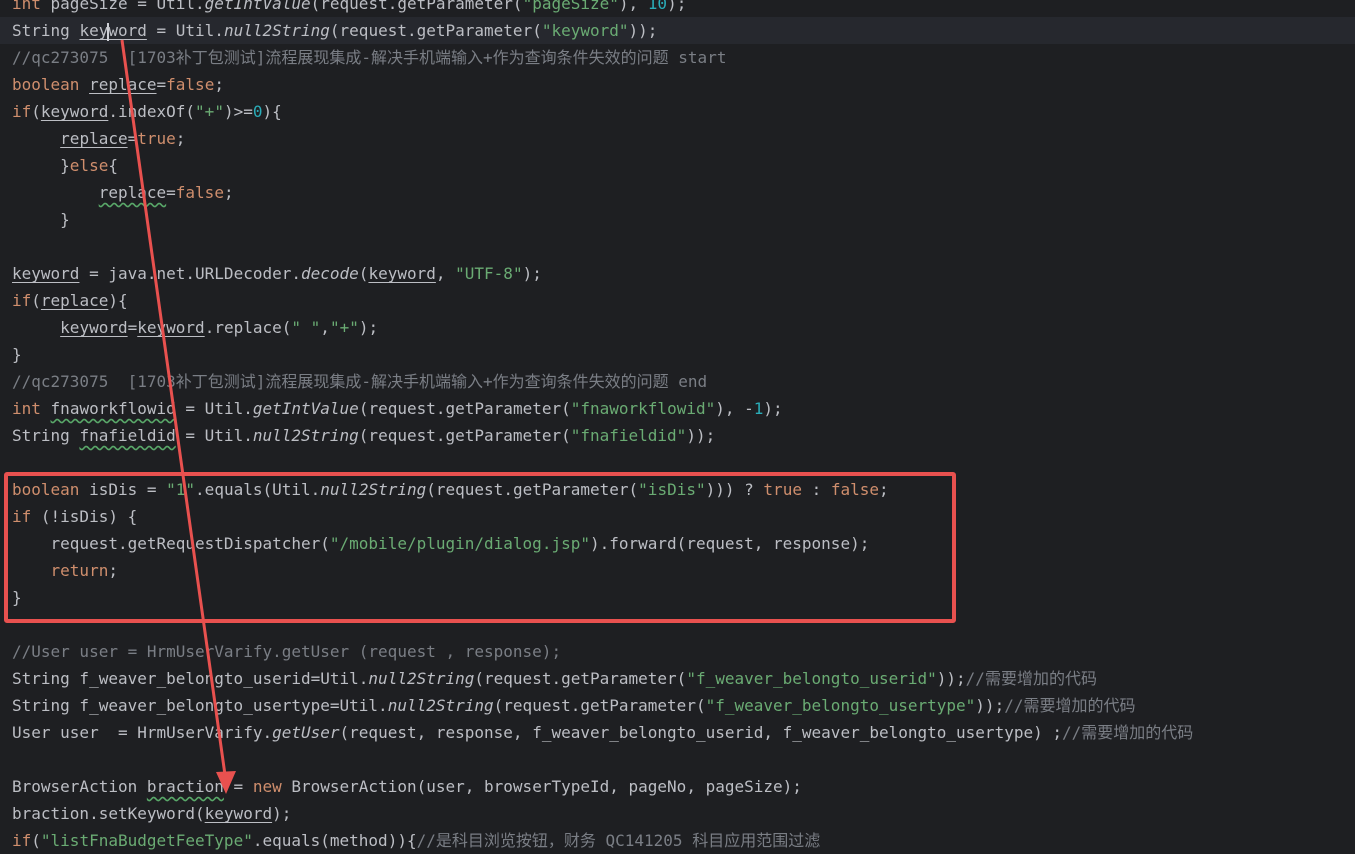  Describe the element at coordinates (174, 411) in the screenshot. I see `annotation-arrow-line` at that location.